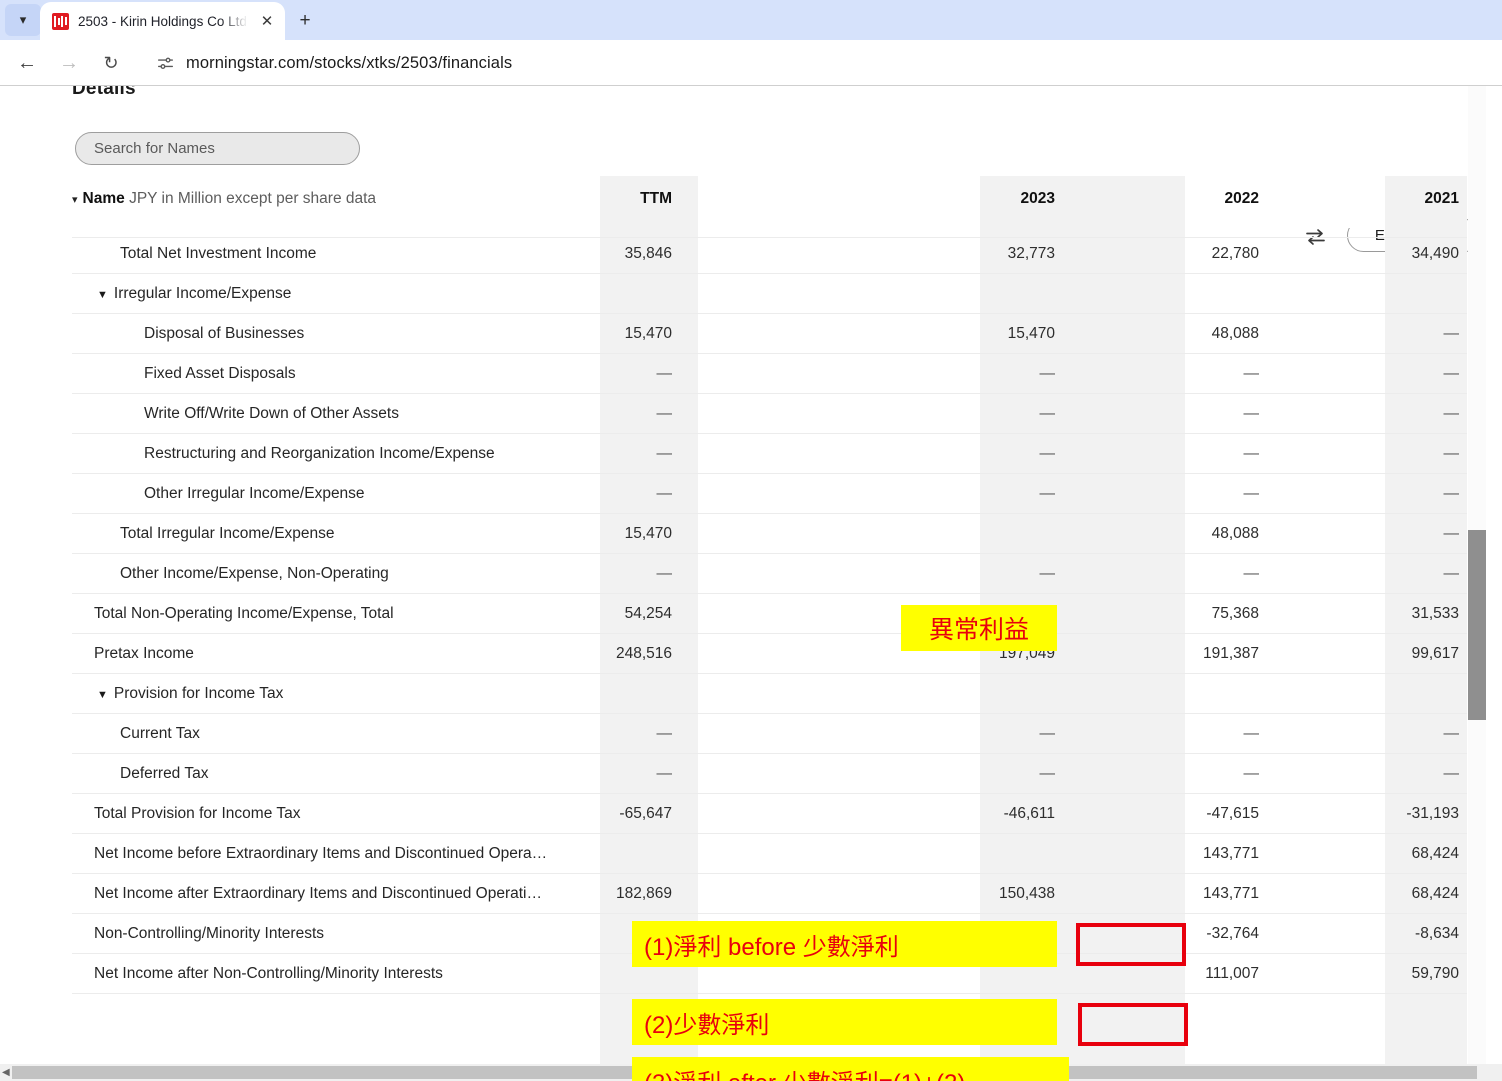  I want to click on row-label-text: Deferred Tax, so click(164, 773).